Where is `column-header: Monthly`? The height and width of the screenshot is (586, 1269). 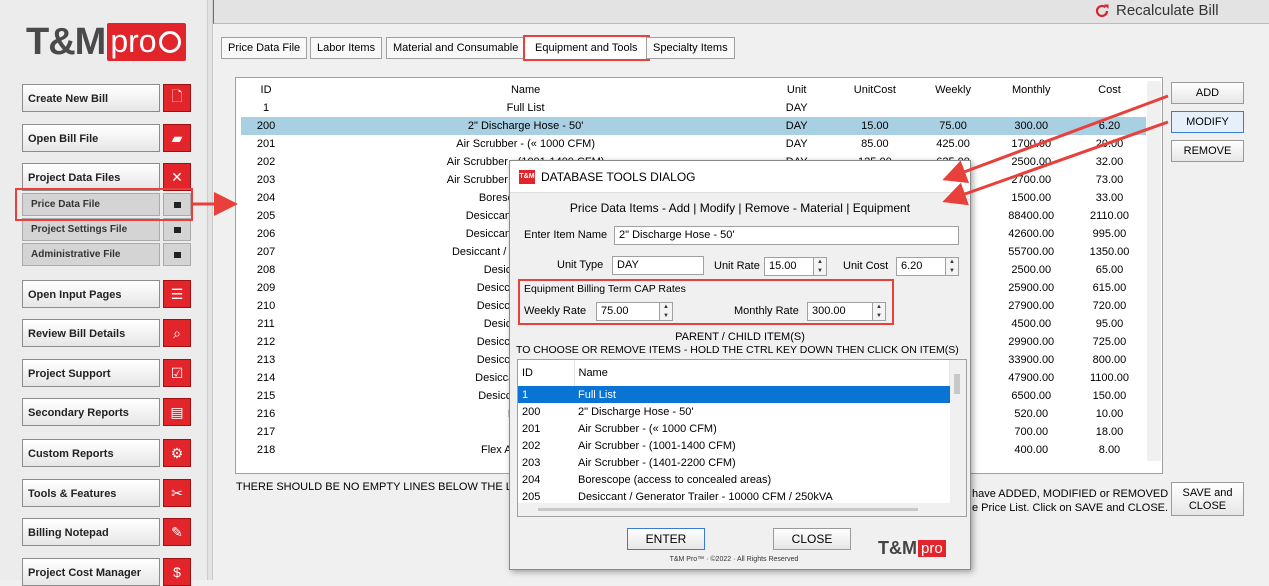
column-header: Monthly is located at coordinates (1031, 90).